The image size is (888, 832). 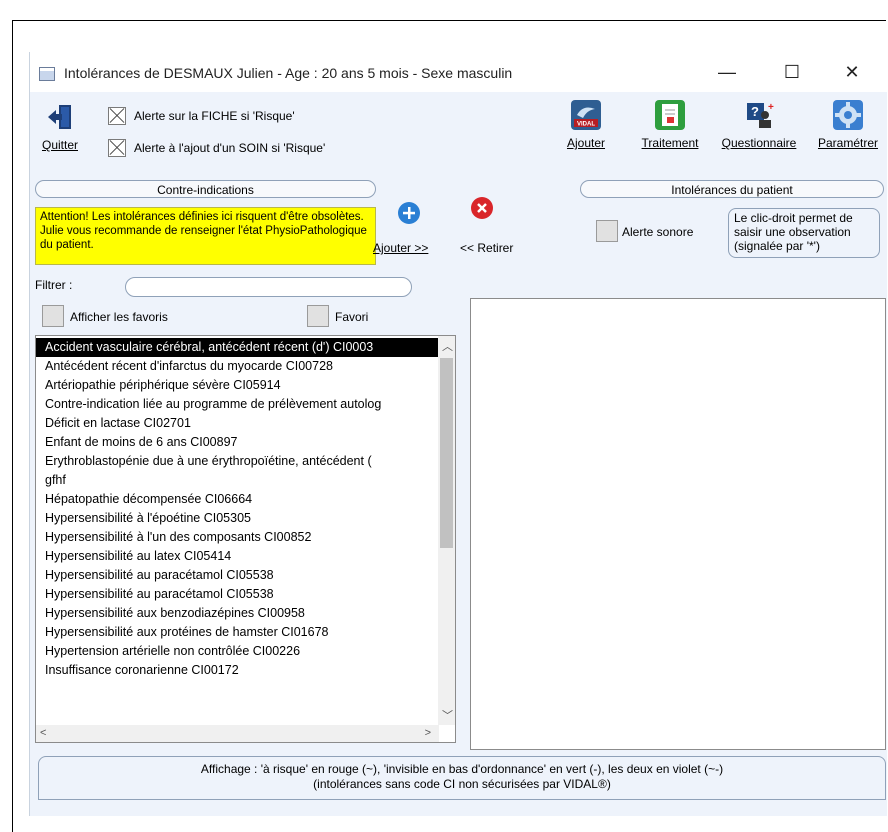 What do you see at coordinates (117, 116) in the screenshot?
I see `alert-fiche-checkbox` at bounding box center [117, 116].